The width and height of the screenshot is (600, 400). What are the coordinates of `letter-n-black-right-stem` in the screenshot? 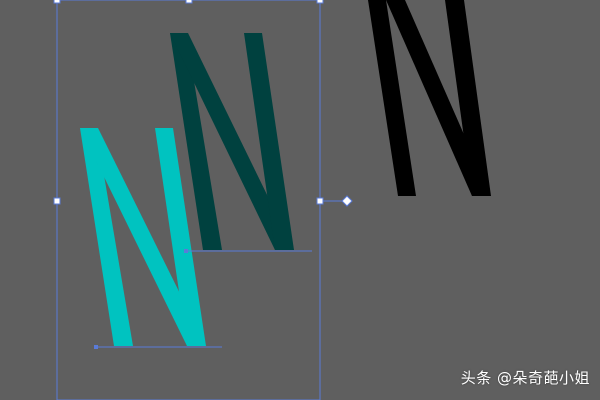 It's located at (468, 98).